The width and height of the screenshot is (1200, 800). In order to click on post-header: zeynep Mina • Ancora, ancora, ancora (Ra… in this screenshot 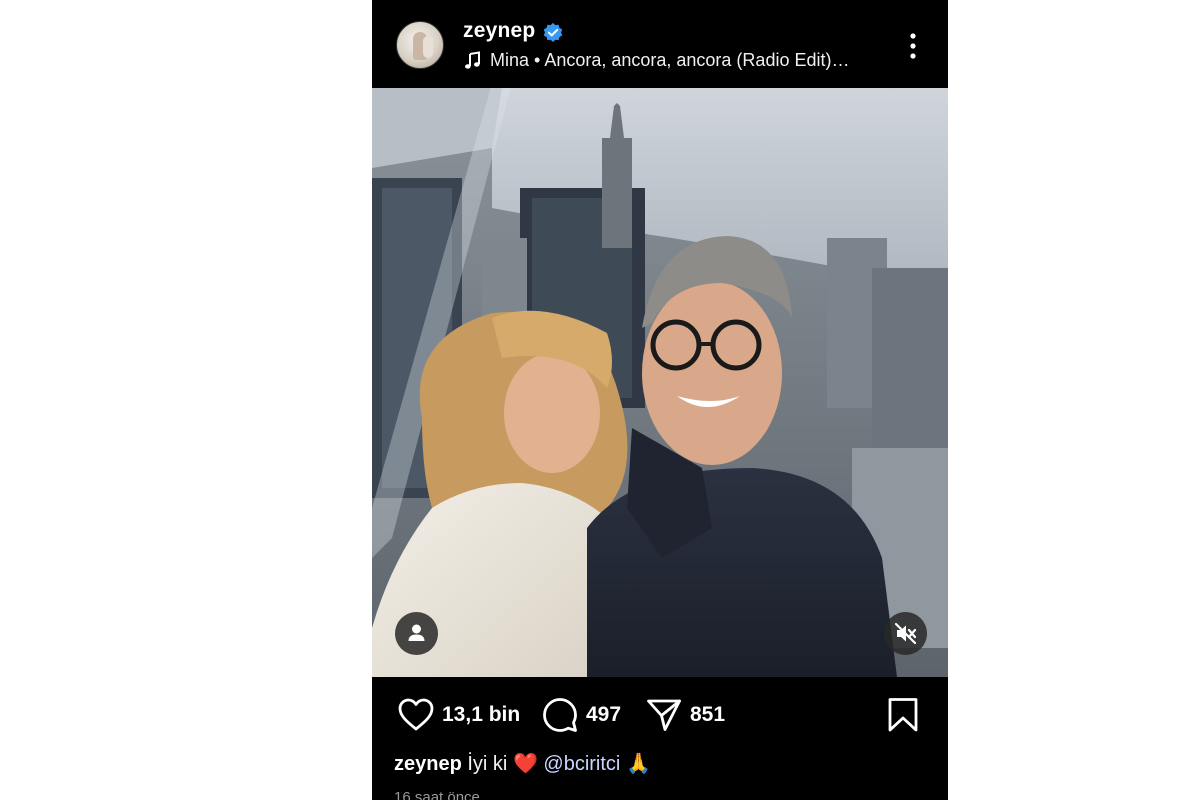, I will do `click(660, 44)`.